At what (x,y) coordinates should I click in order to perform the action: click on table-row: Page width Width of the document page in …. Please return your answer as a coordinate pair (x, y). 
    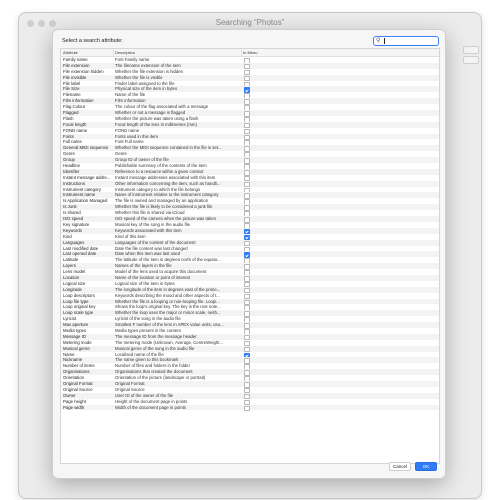
    Looking at the image, I should click on (250, 408).